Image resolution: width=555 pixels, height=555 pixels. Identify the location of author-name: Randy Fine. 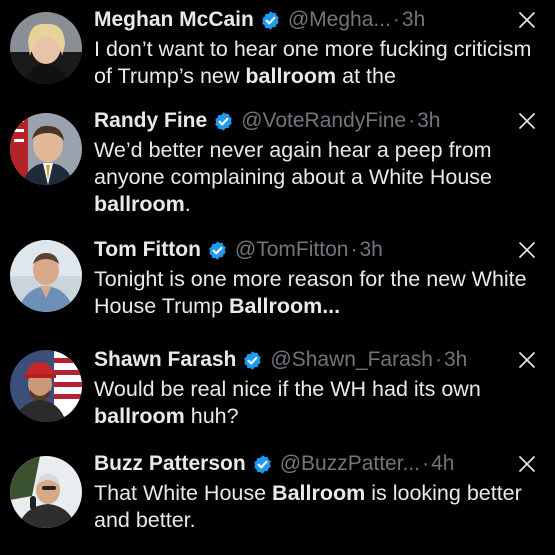
(150, 121).